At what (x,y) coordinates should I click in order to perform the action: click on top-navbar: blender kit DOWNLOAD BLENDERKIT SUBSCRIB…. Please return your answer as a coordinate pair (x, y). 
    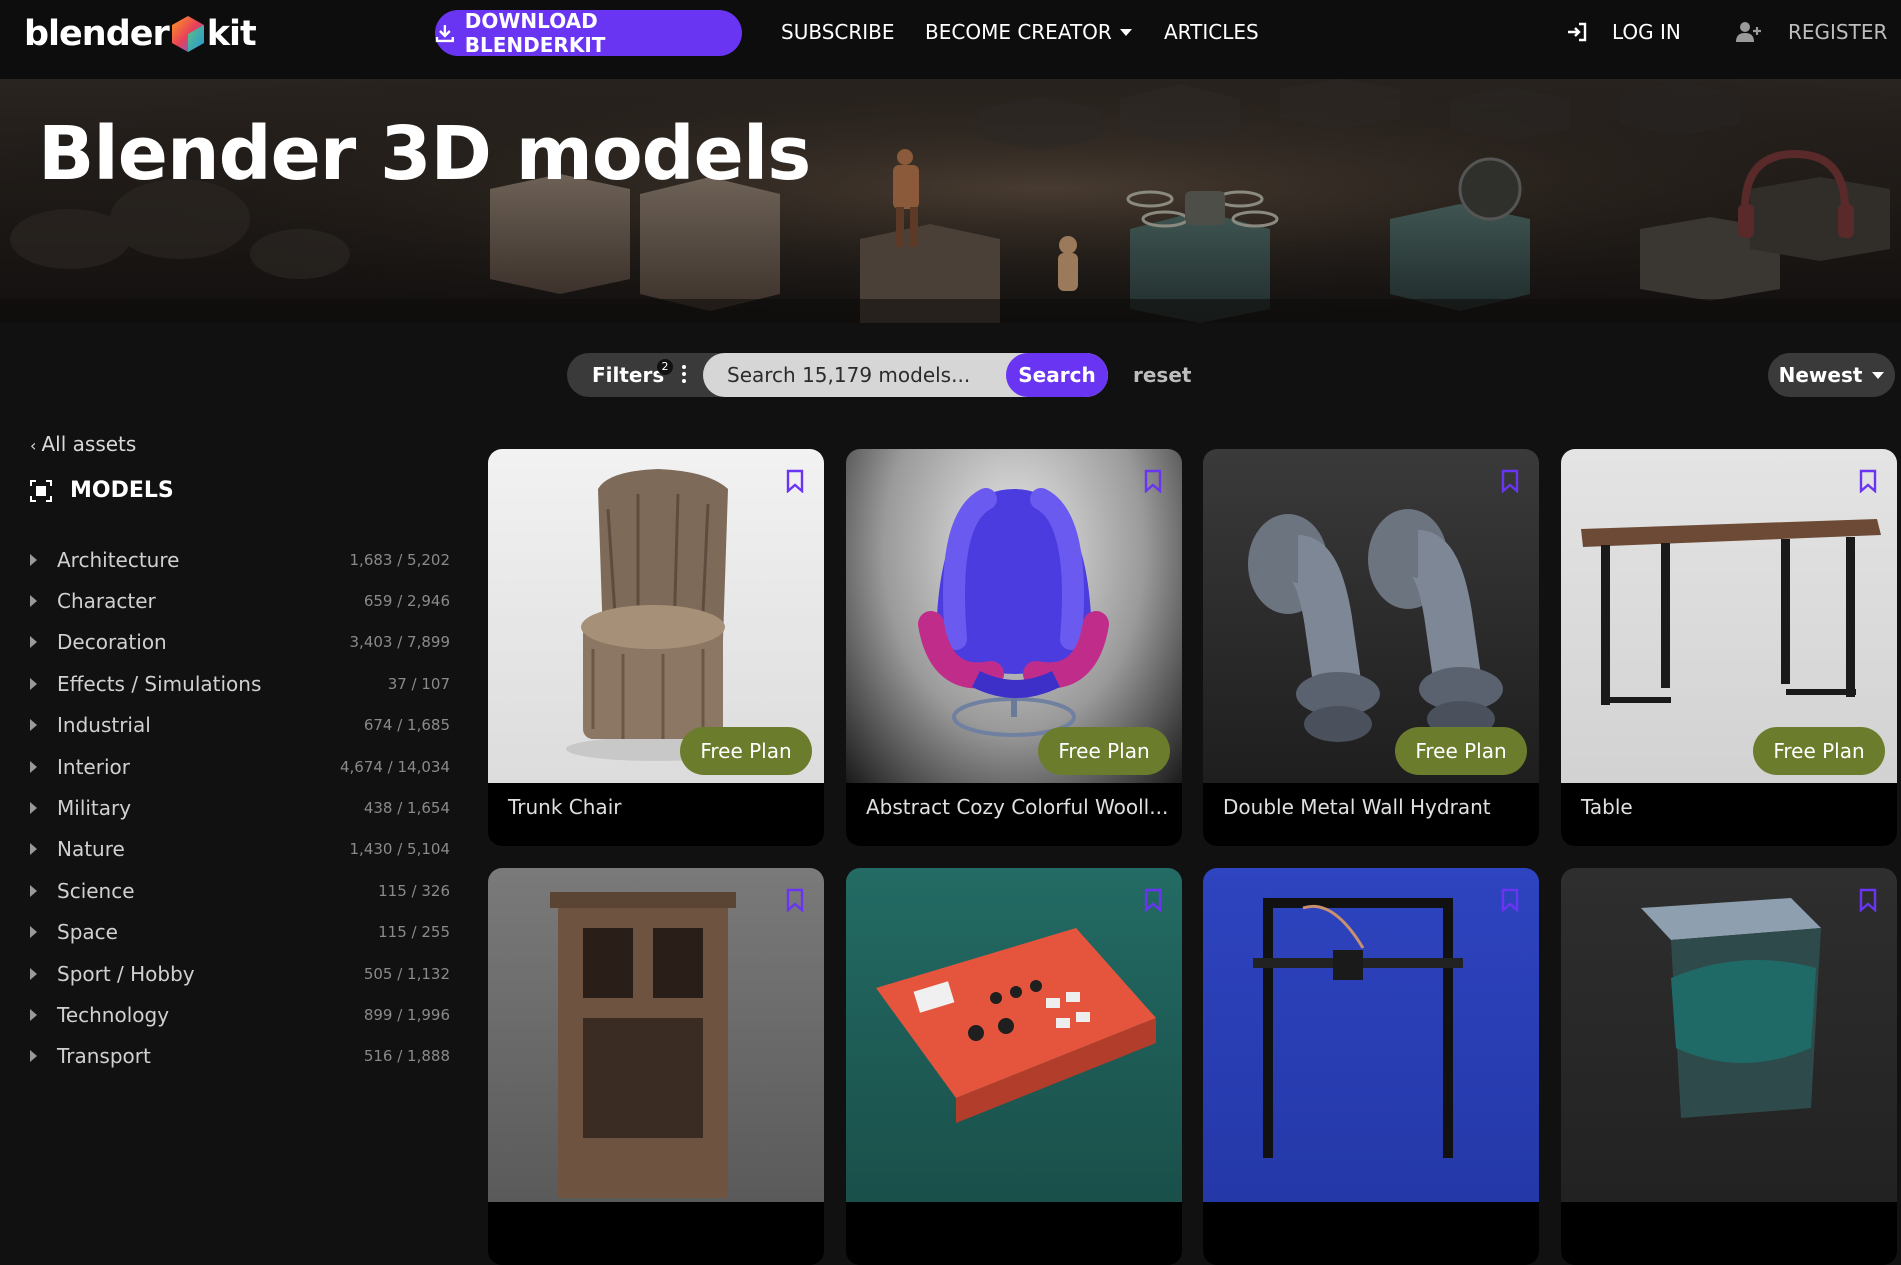
    Looking at the image, I should click on (950, 39).